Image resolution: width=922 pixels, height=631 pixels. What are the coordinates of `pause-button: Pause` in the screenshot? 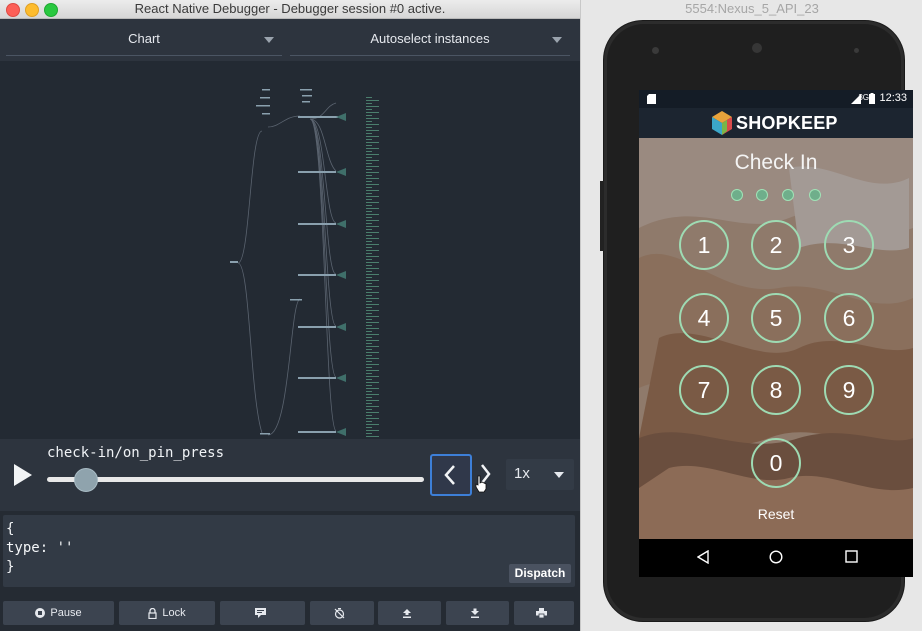 It's located at (58, 613).